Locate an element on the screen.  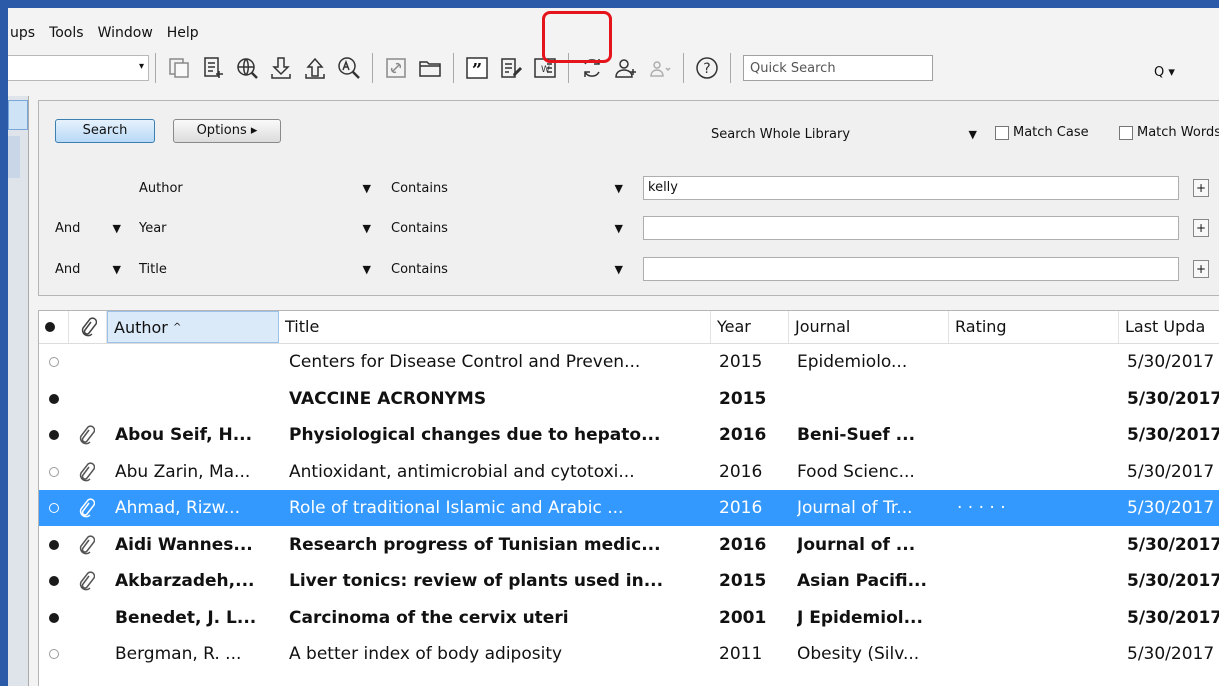
match-words-checkbox: Match Words is located at coordinates (1169, 133).